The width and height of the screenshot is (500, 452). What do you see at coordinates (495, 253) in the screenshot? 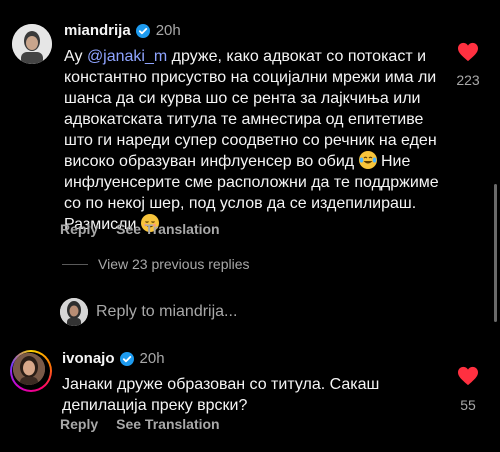
I see `scrollbar` at bounding box center [495, 253].